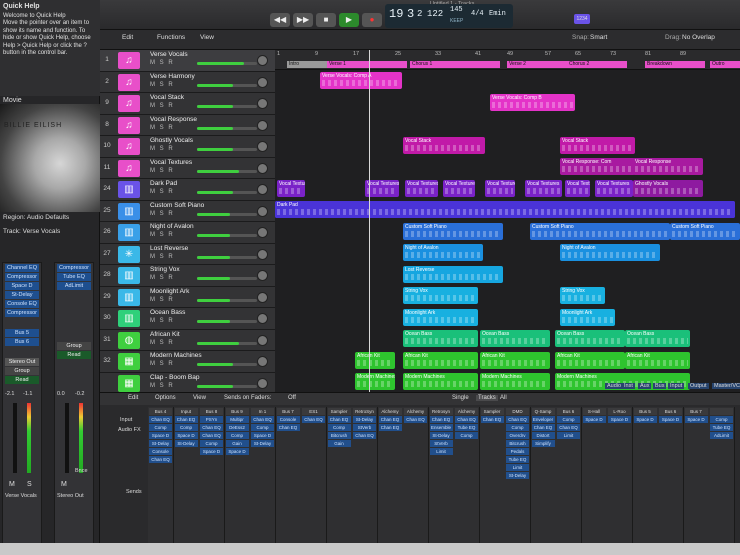  Describe the element at coordinates (307, 64) in the screenshot. I see `arrangement-marker: Intro` at that location.